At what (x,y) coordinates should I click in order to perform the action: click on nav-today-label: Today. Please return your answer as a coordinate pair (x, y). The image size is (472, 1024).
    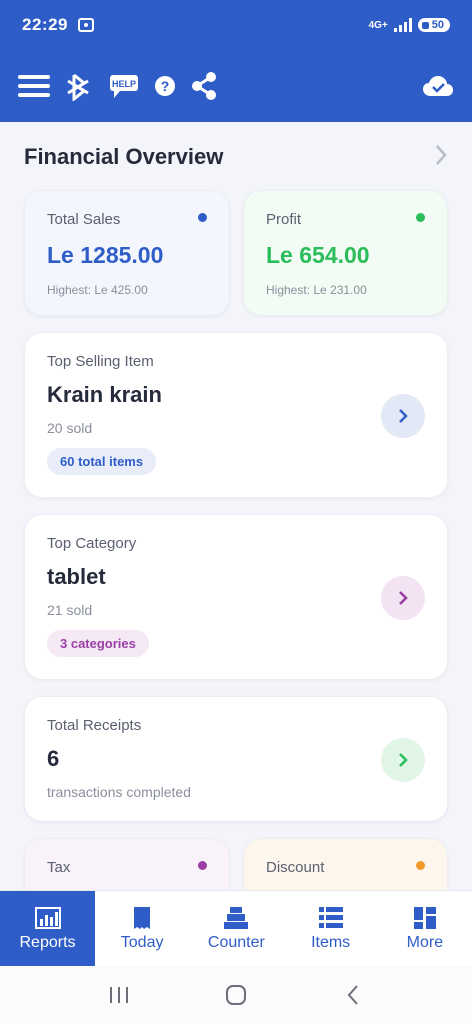
    Looking at the image, I should click on (142, 942).